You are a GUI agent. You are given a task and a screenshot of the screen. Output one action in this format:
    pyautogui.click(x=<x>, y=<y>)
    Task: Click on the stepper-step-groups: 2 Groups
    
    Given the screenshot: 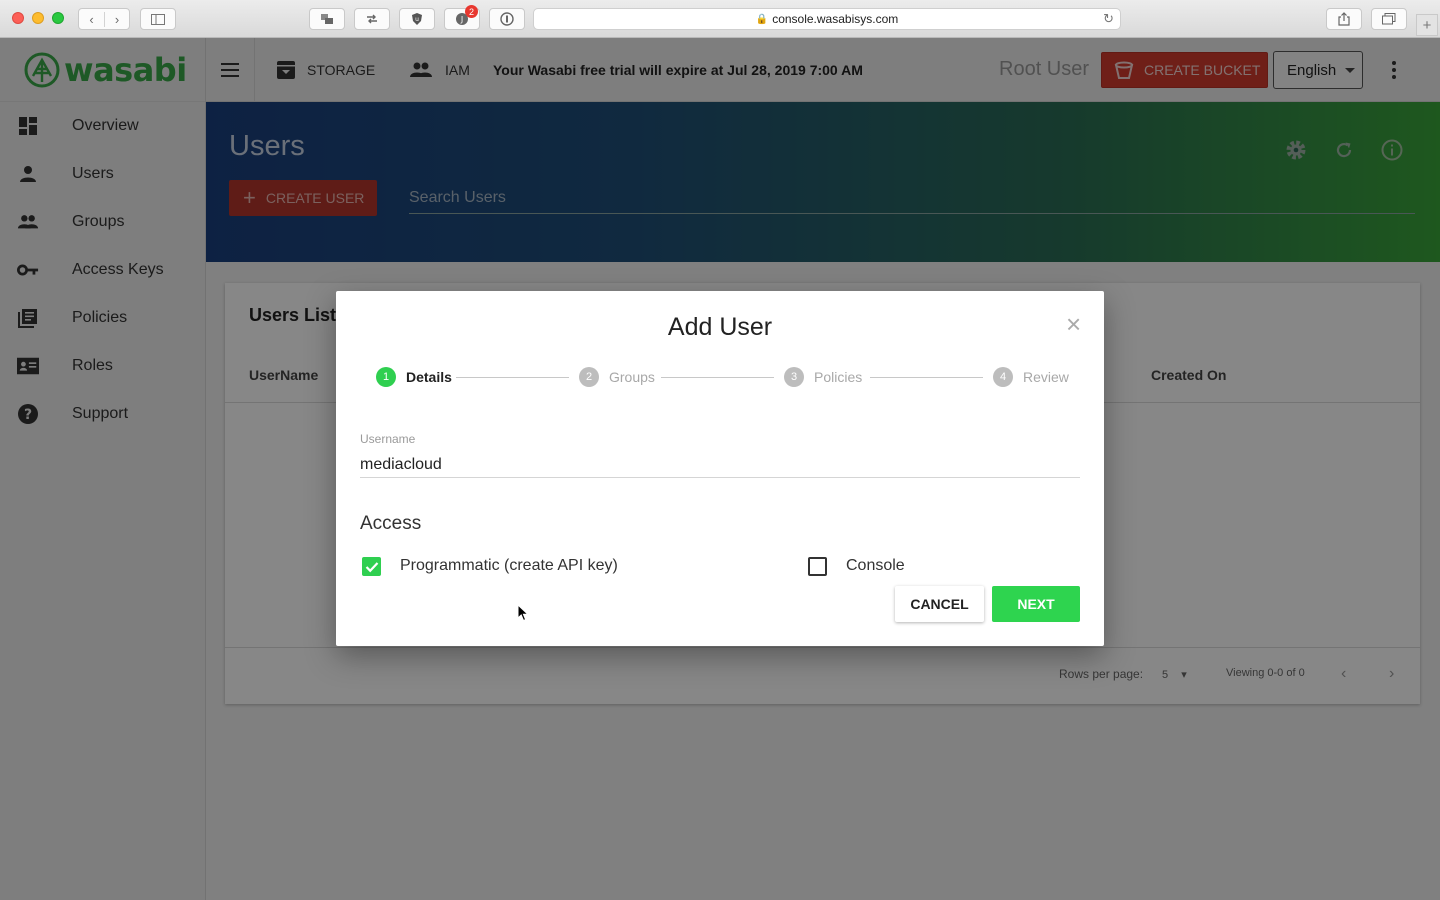 What is the action you would take?
    pyautogui.click(x=617, y=377)
    